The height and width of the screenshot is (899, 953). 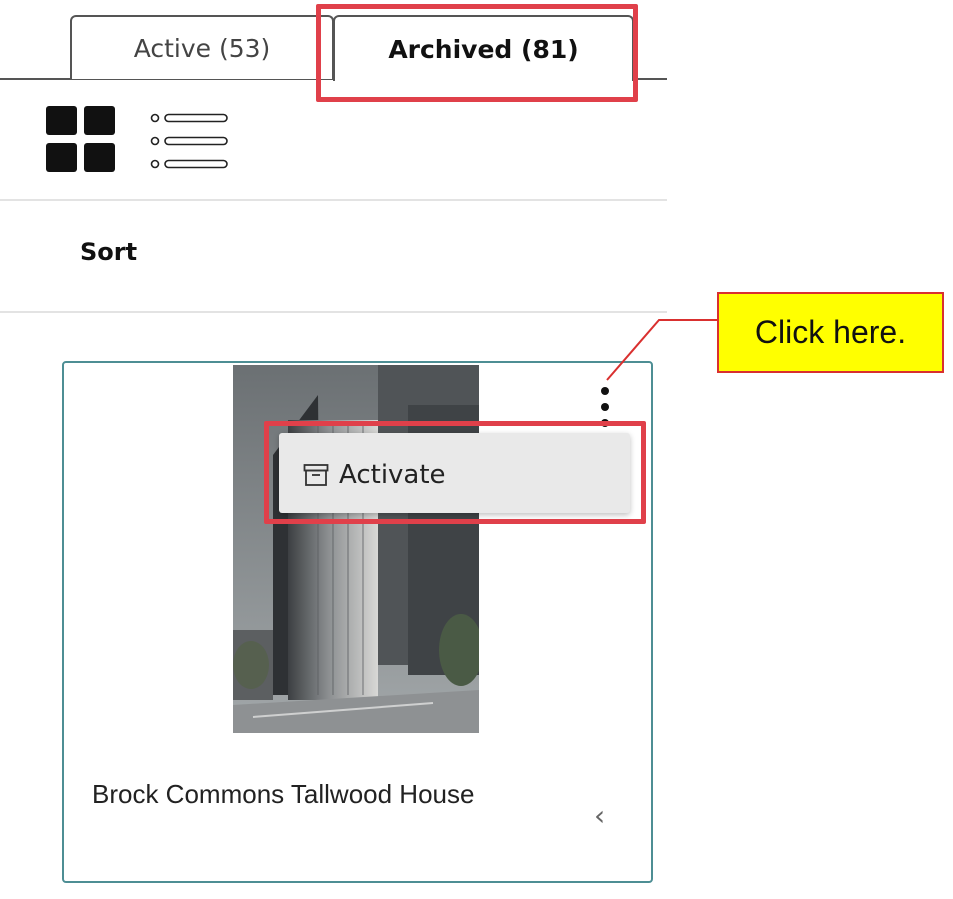 I want to click on grid-view-icon, so click(x=80, y=139).